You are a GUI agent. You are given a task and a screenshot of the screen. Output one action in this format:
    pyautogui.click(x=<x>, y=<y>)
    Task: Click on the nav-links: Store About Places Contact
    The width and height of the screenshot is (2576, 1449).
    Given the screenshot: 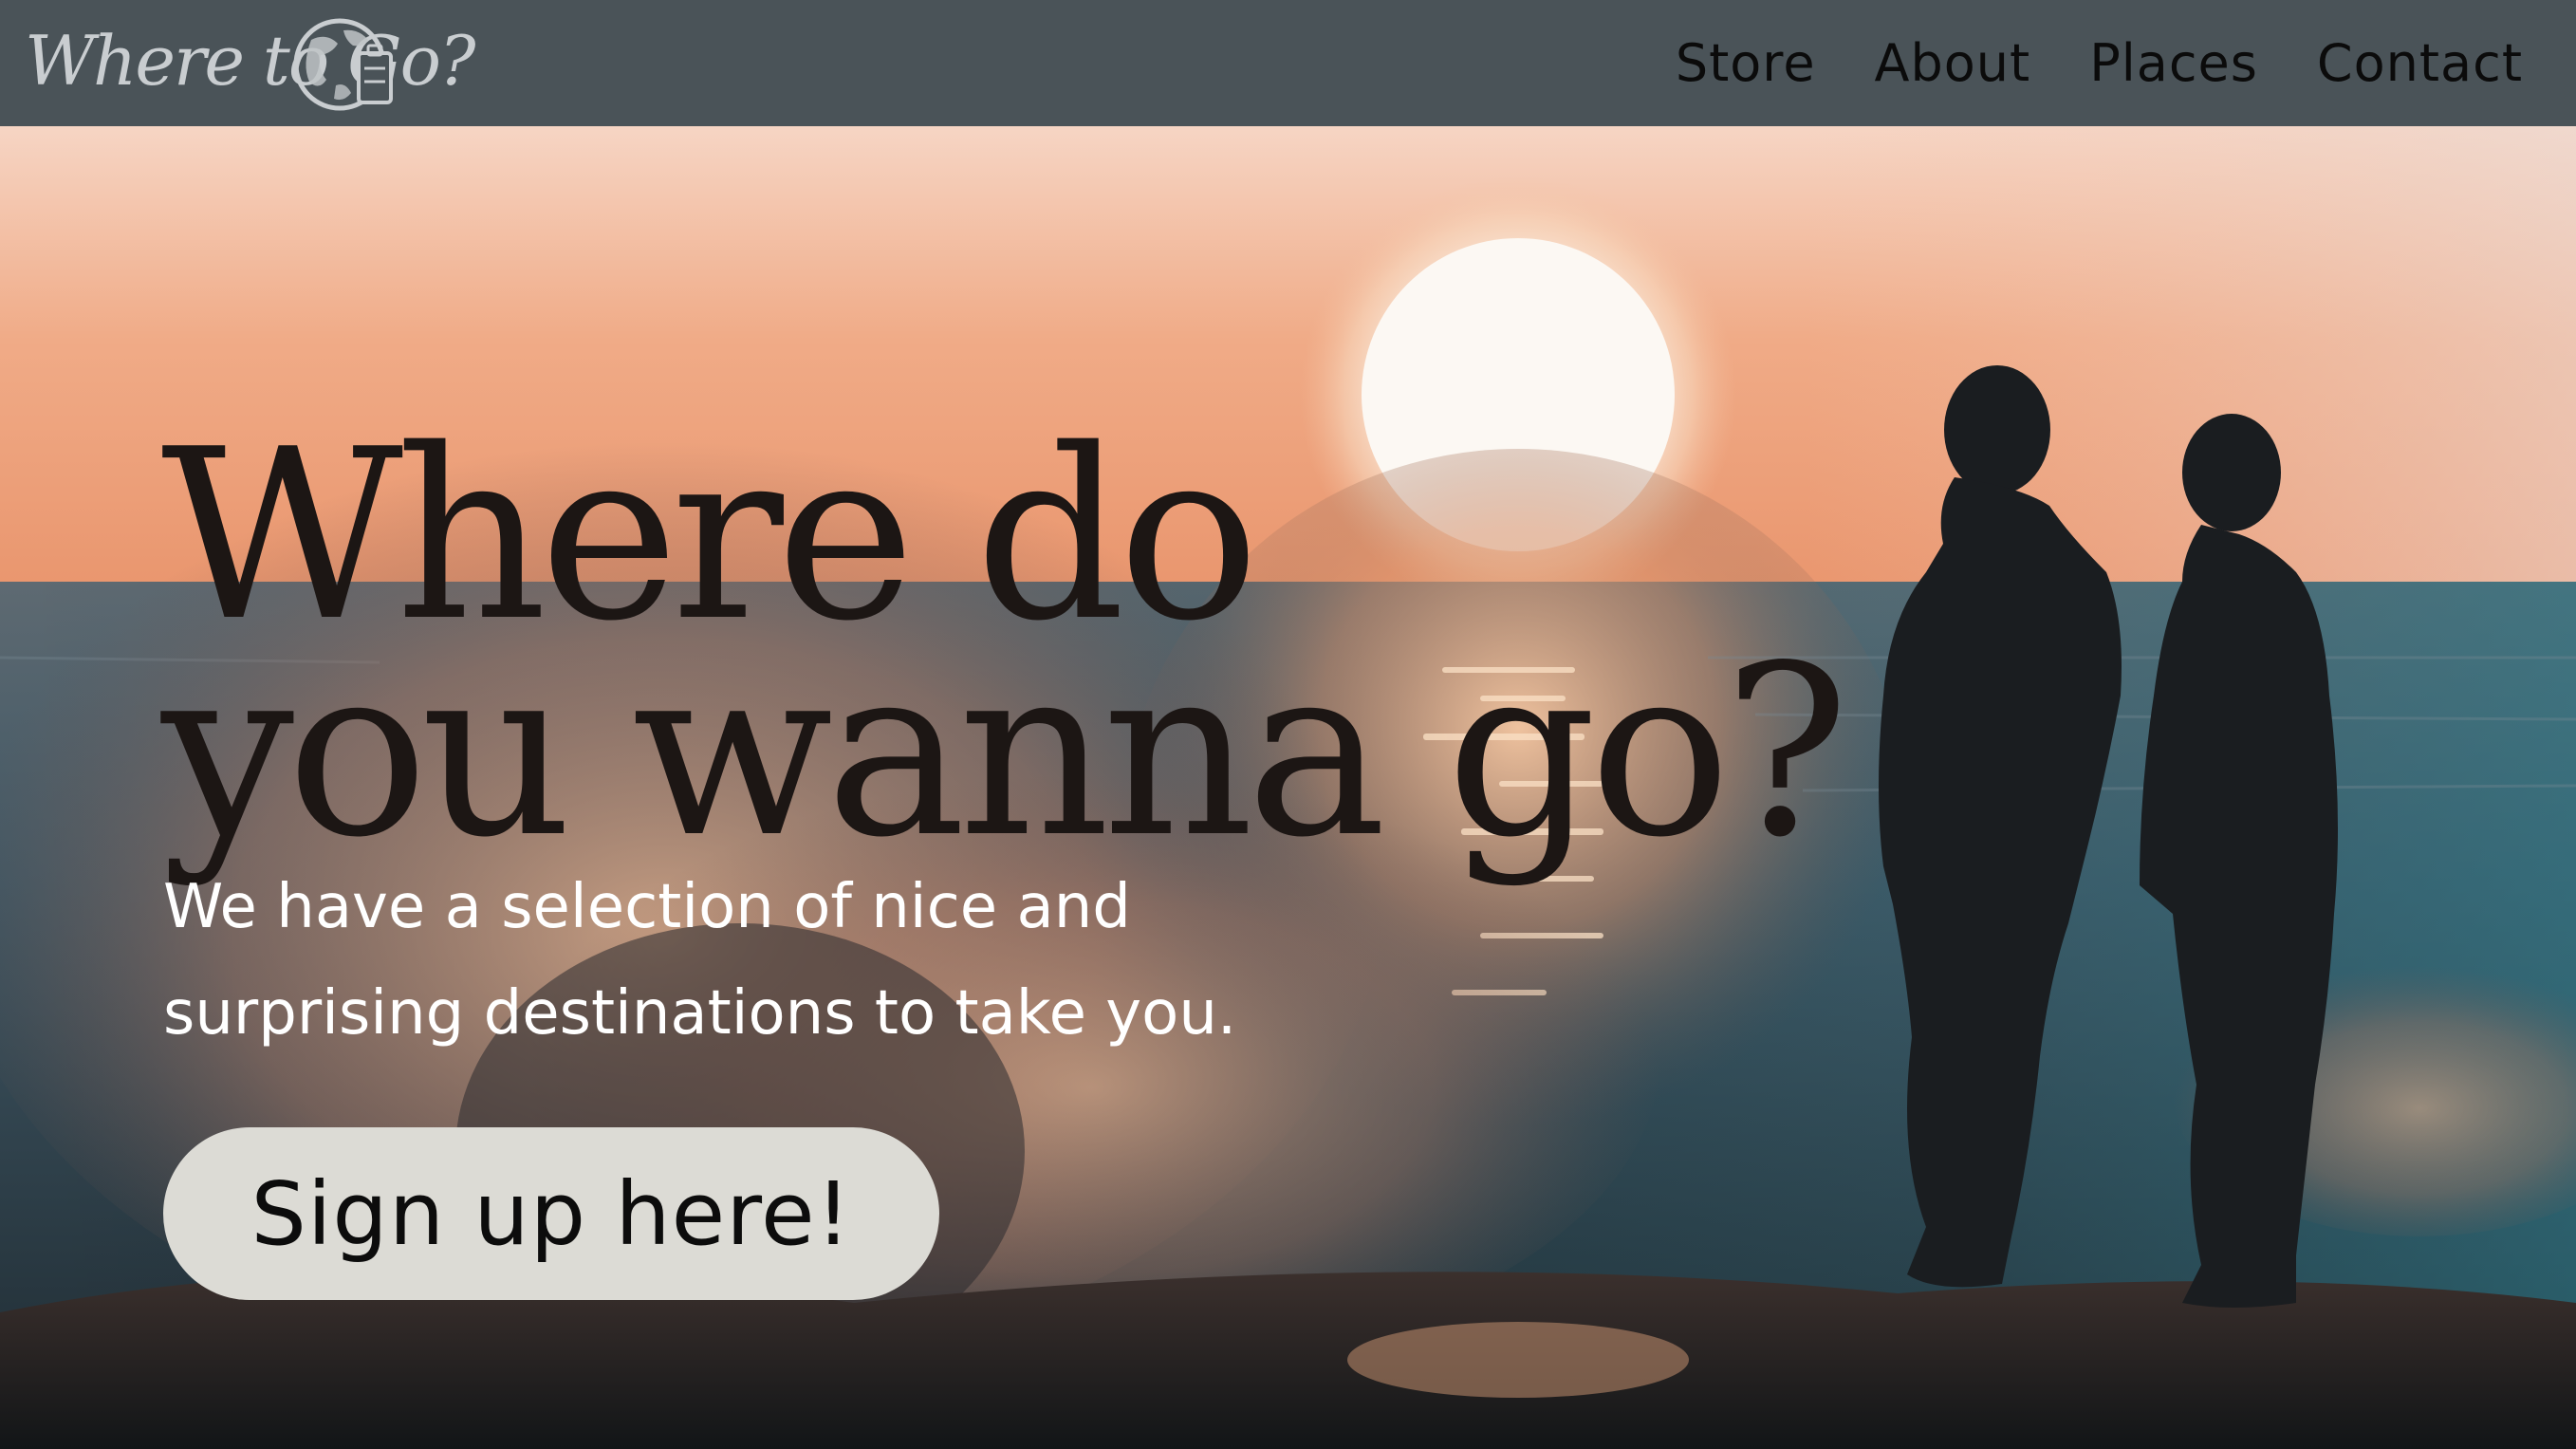 What is the action you would take?
    pyautogui.click(x=2099, y=63)
    